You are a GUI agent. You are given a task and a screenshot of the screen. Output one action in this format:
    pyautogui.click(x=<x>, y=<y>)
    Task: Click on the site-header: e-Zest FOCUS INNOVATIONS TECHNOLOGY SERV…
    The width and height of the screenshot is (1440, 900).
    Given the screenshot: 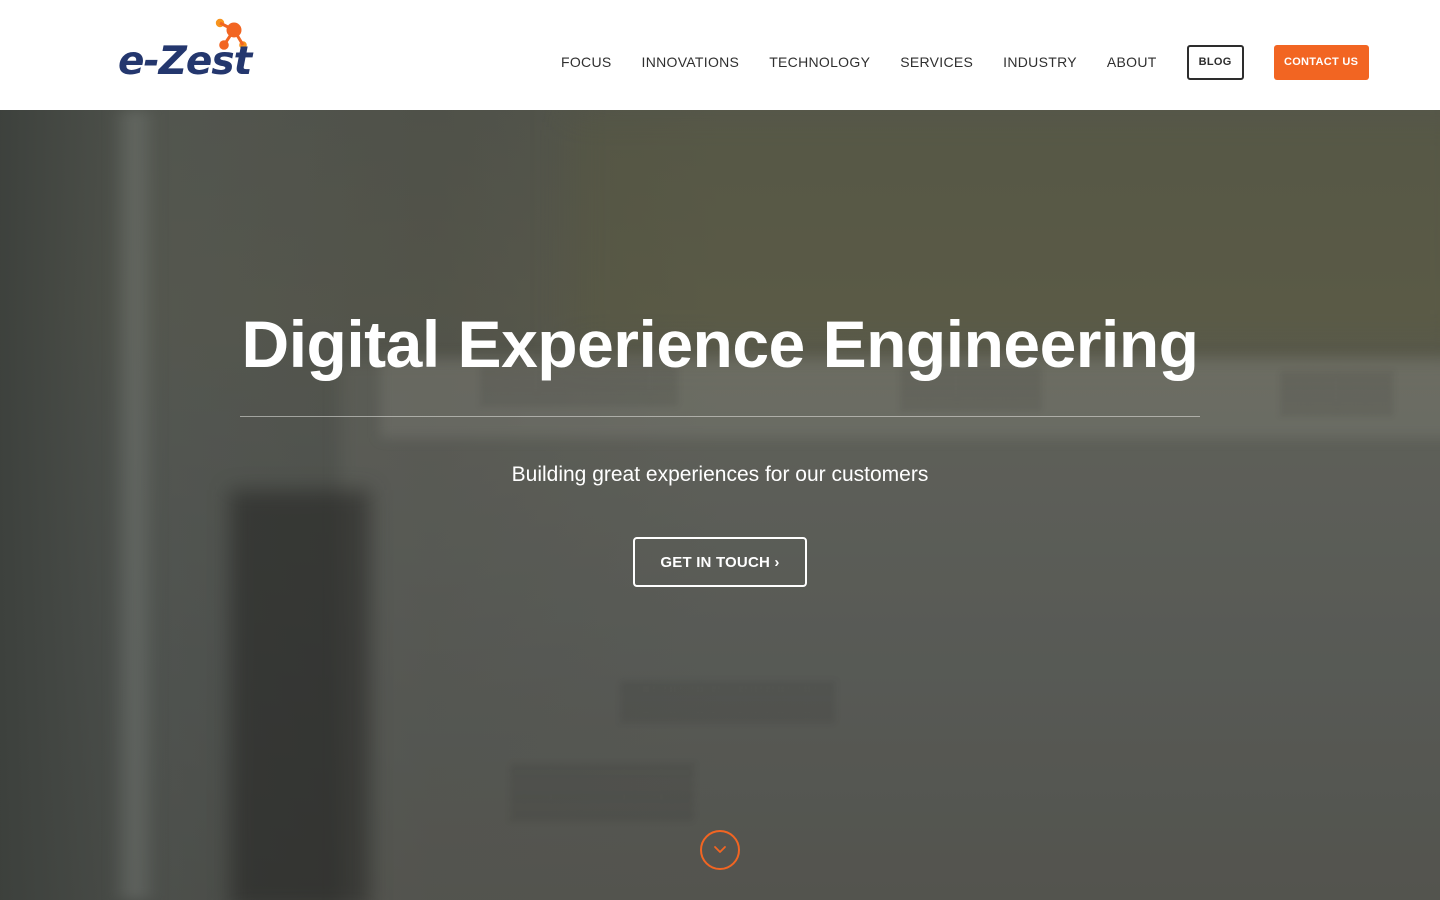 What is the action you would take?
    pyautogui.click(x=720, y=55)
    